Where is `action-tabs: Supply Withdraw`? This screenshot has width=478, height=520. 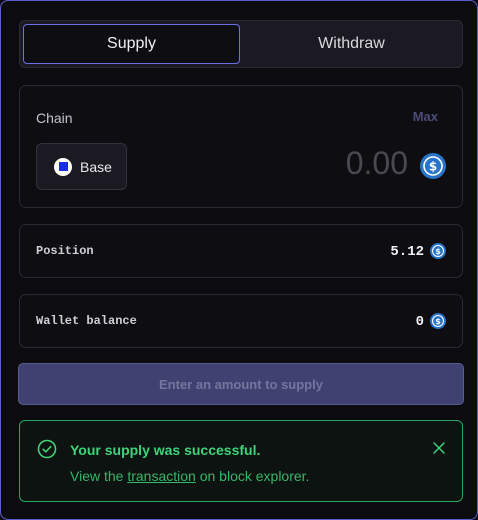 action-tabs: Supply Withdraw is located at coordinates (241, 44).